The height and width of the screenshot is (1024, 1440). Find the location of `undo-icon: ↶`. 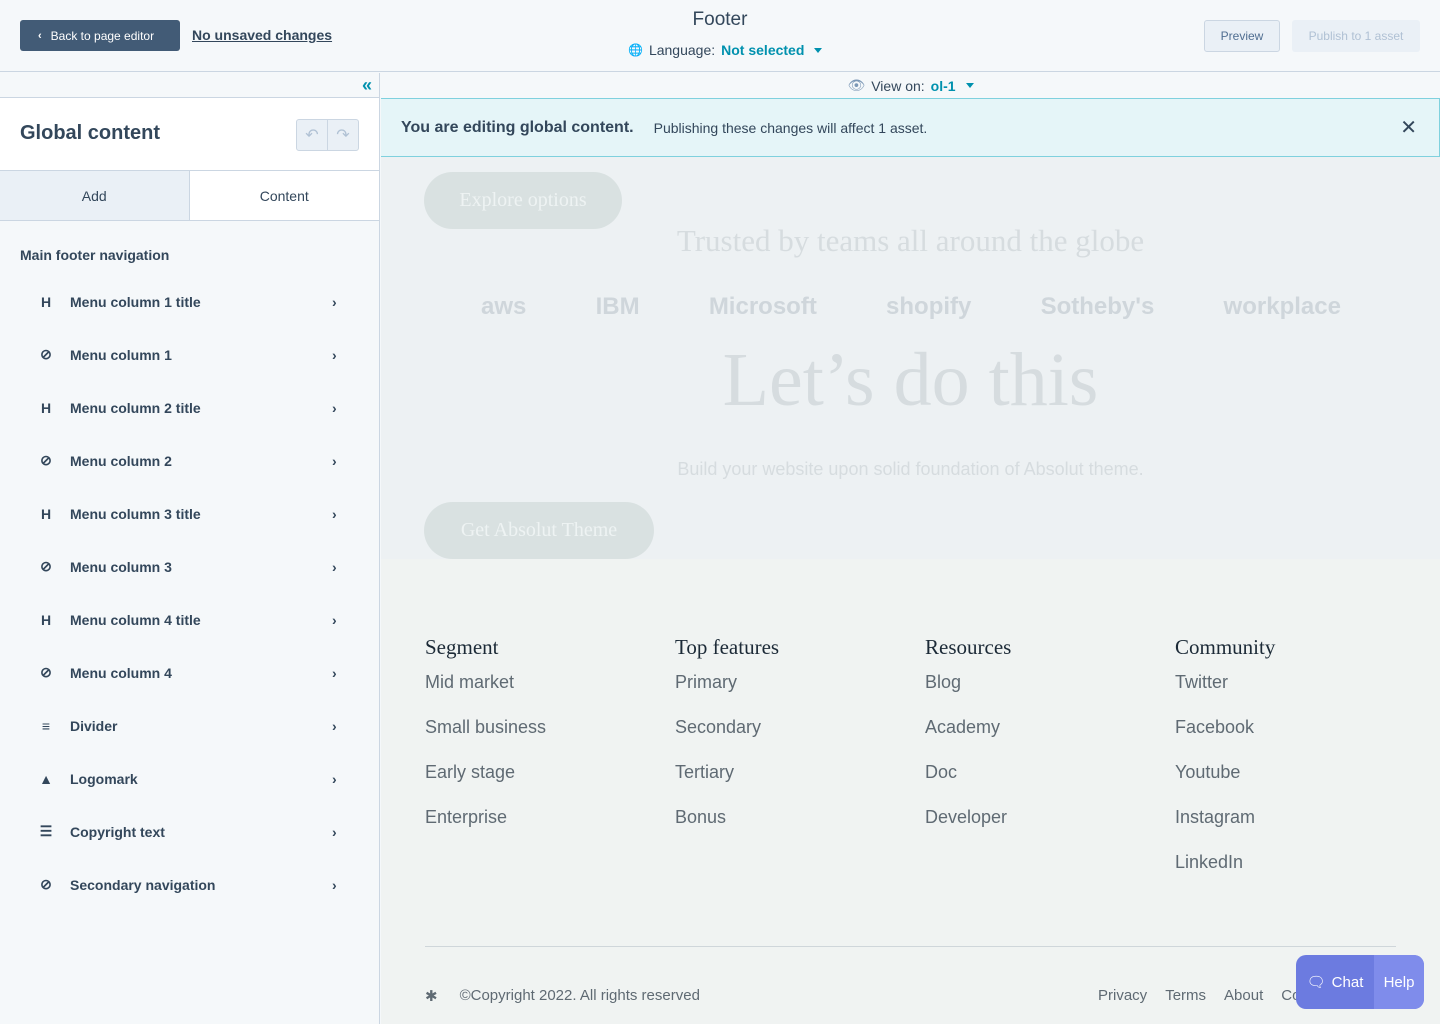

undo-icon: ↶ is located at coordinates (312, 135).